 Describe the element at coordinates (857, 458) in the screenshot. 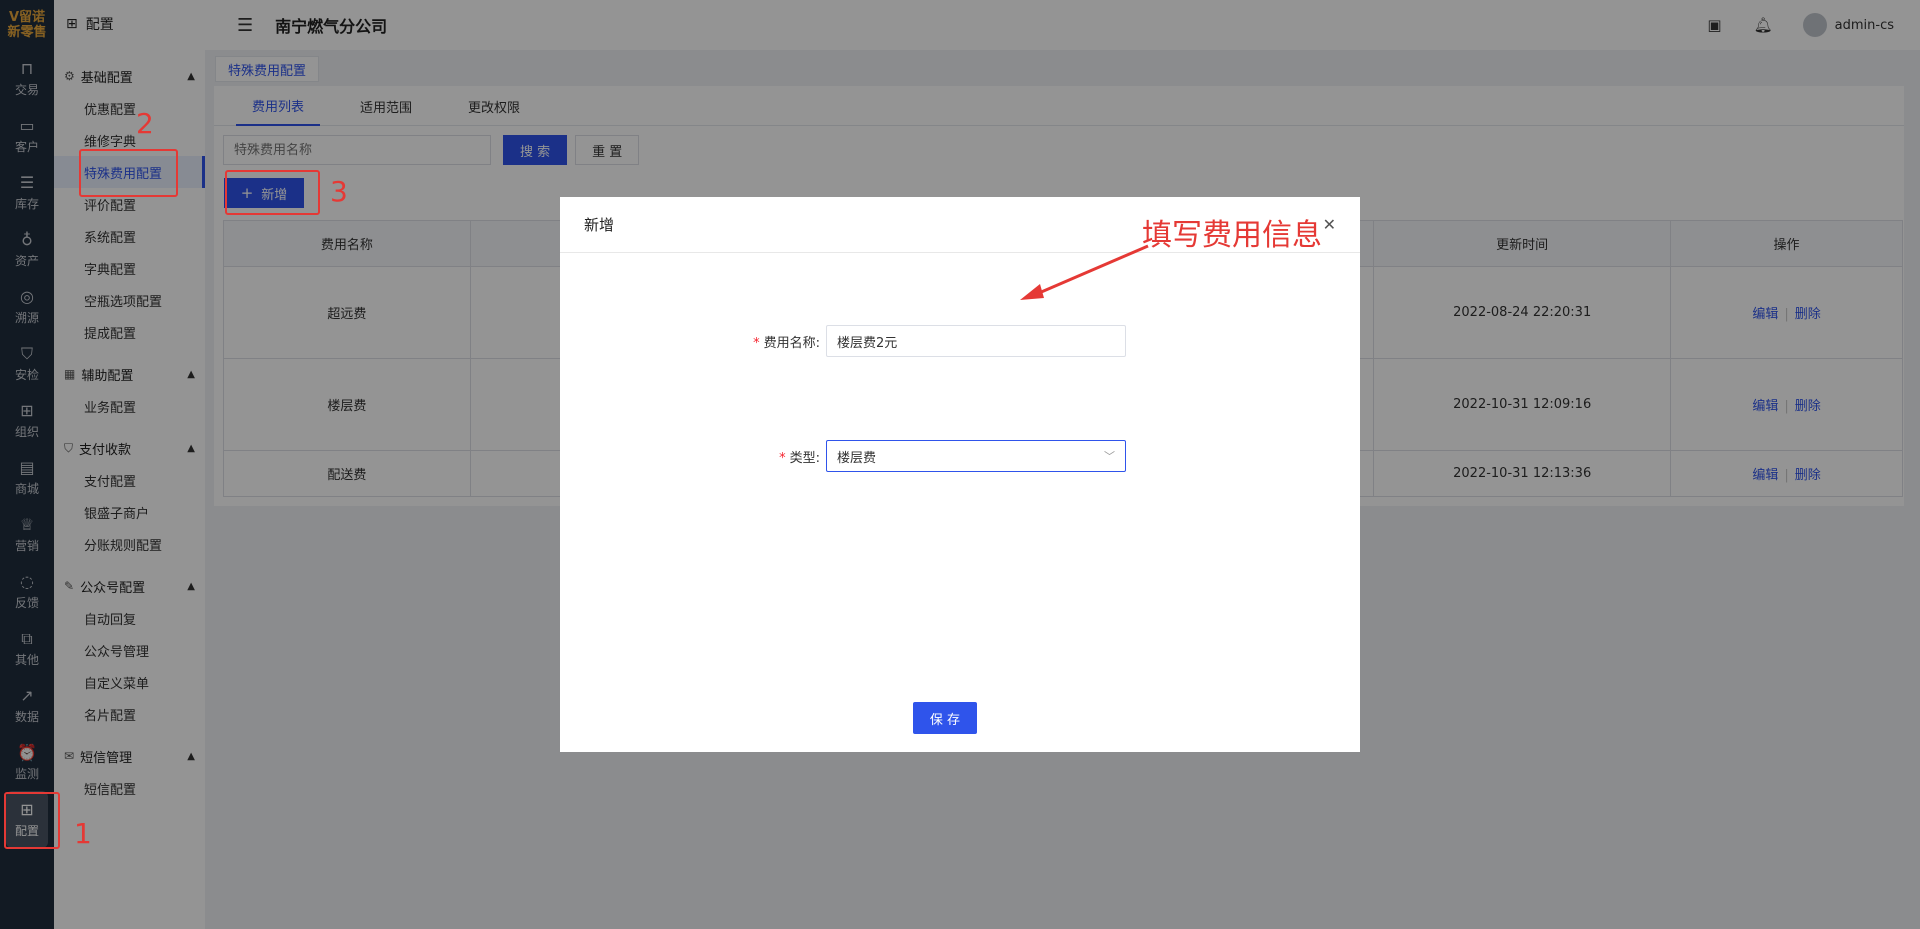

I see `fee-type-value: 楼层费` at that location.